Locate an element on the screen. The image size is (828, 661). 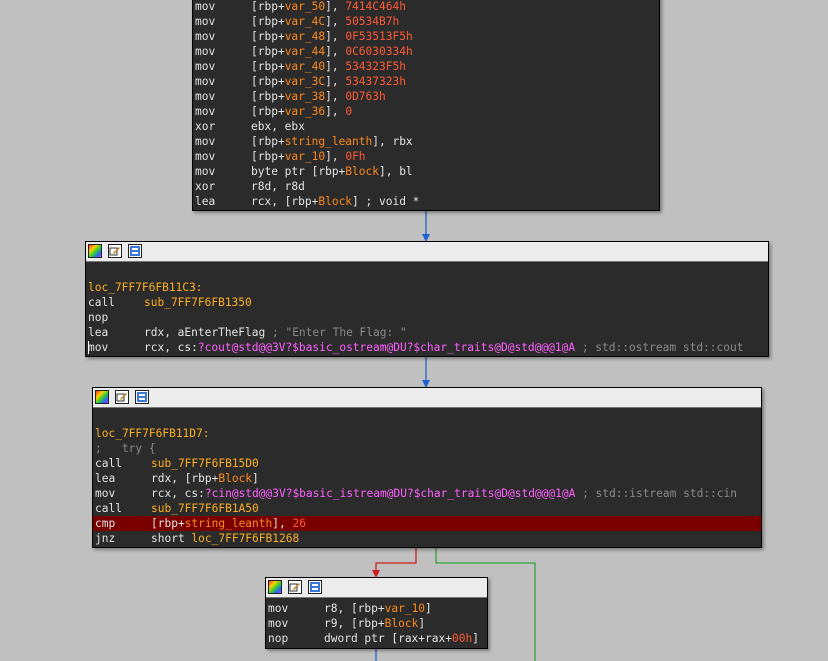
operand: 26 is located at coordinates (299, 523).